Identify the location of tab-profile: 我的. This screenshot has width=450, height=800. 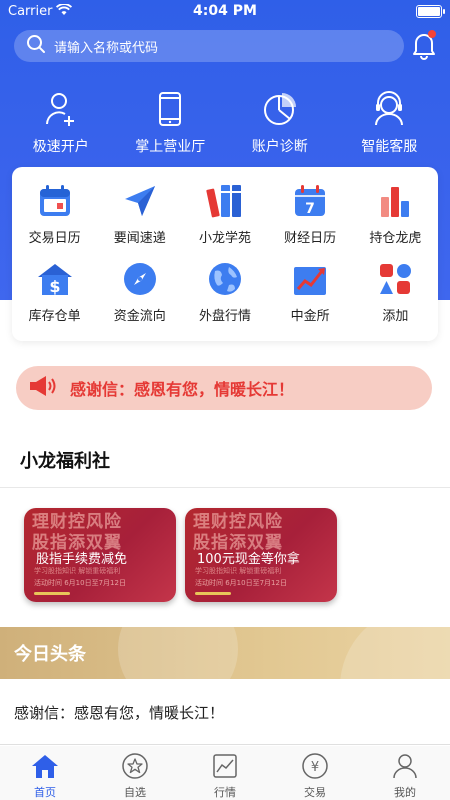
(405, 773).